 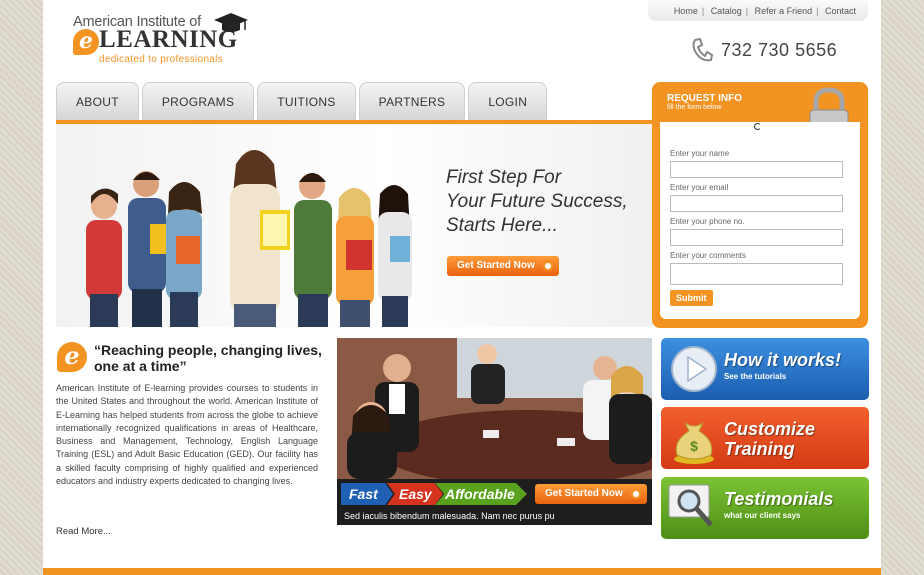 I want to click on hero-headline-line: First Step For, so click(x=504, y=177).